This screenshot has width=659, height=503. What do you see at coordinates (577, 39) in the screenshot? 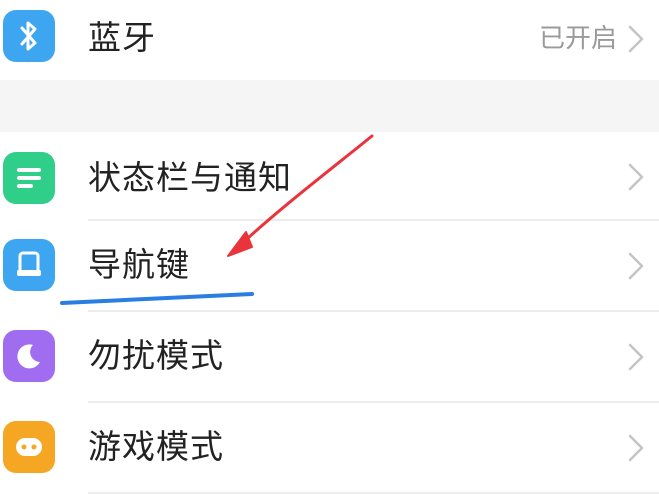
I see `bluetooth-status: 已开启` at bounding box center [577, 39].